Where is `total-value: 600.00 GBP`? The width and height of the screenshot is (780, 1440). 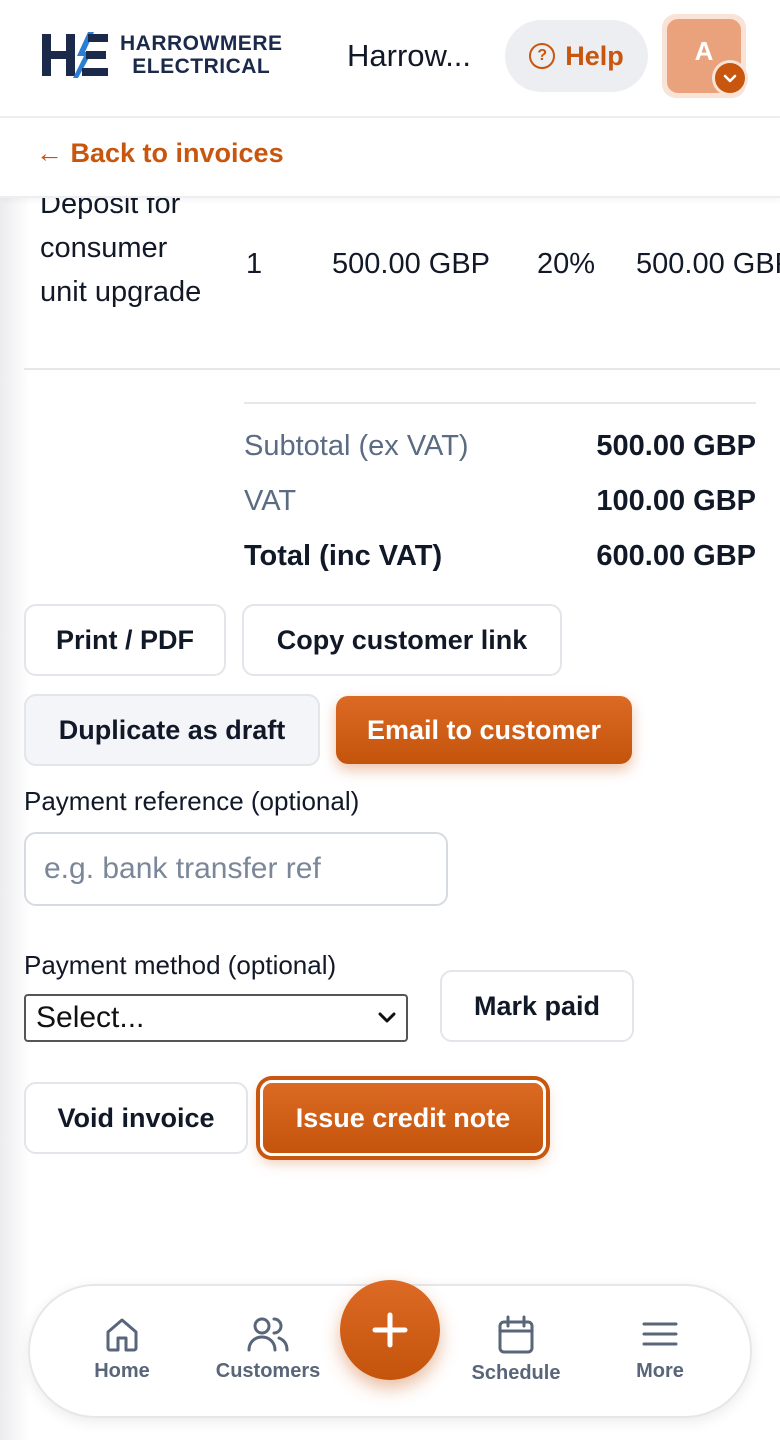 total-value: 600.00 GBP is located at coordinates (676, 556).